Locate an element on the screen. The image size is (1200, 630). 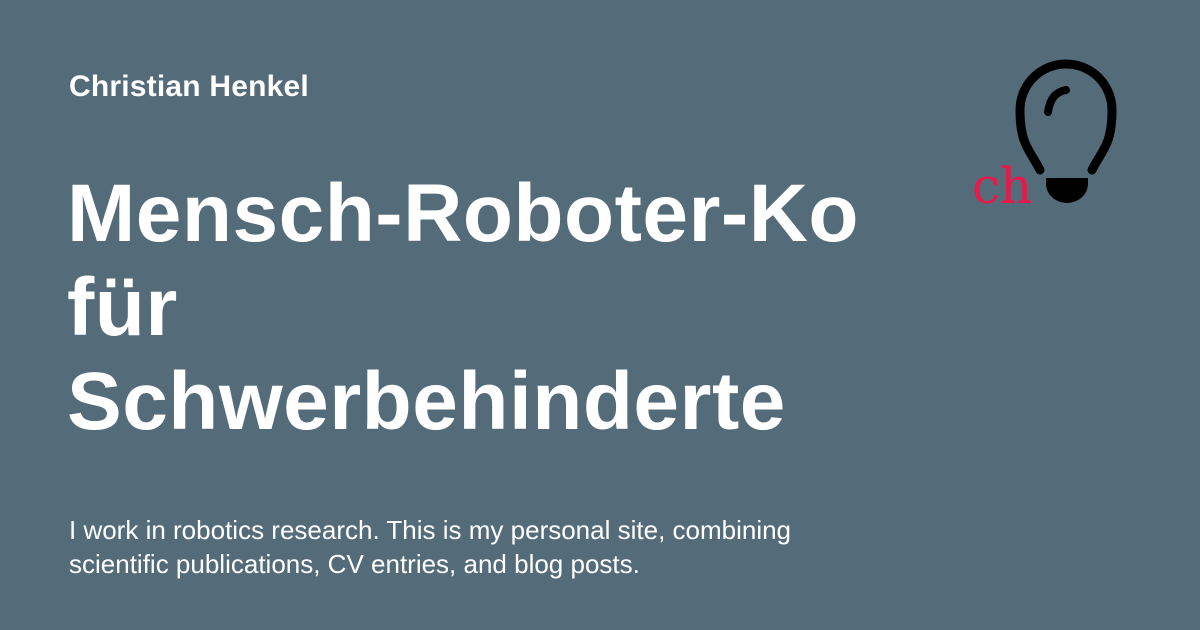
title-line: Schwerbehinderte is located at coordinates (426, 401).